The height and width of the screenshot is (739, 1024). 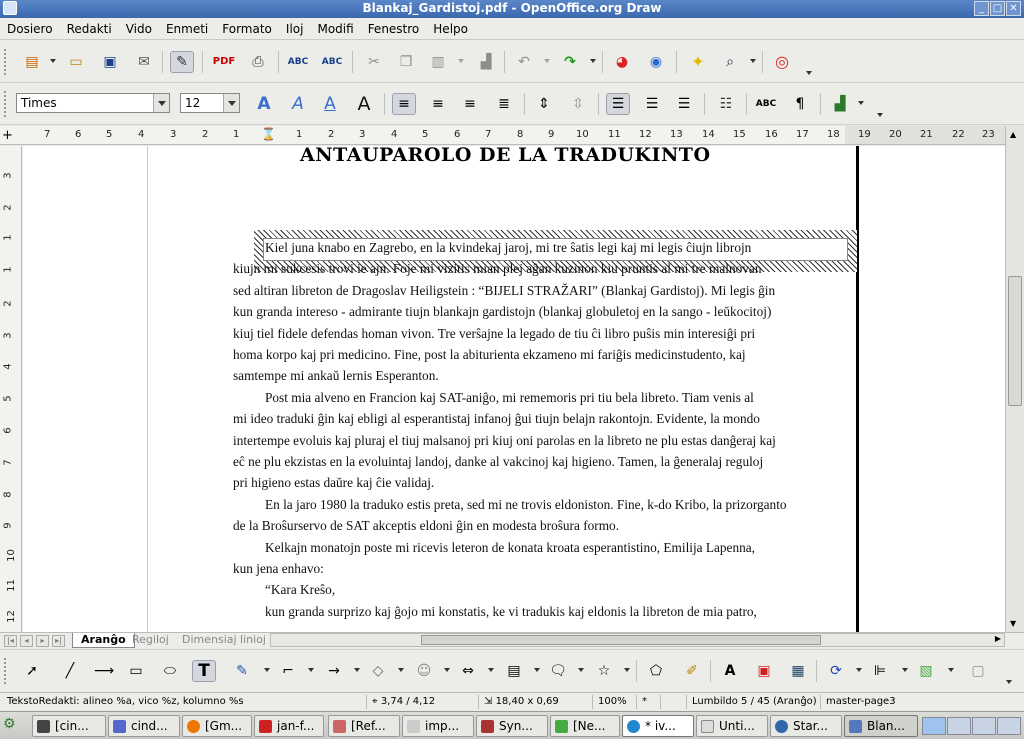 What do you see at coordinates (998, 638) in the screenshot?
I see `scroll-right-icon: ▶` at bounding box center [998, 638].